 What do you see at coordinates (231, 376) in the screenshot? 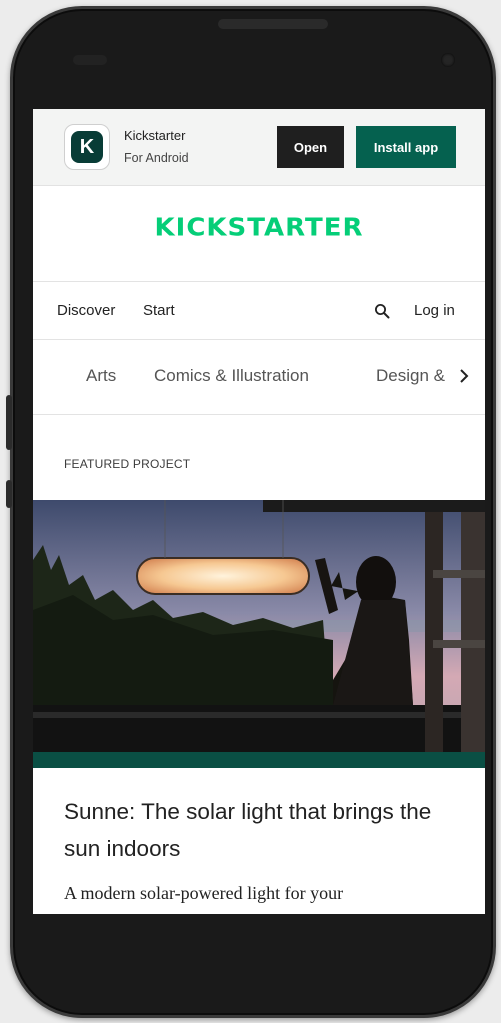
I see `category-comics: Comics & Illustration` at bounding box center [231, 376].